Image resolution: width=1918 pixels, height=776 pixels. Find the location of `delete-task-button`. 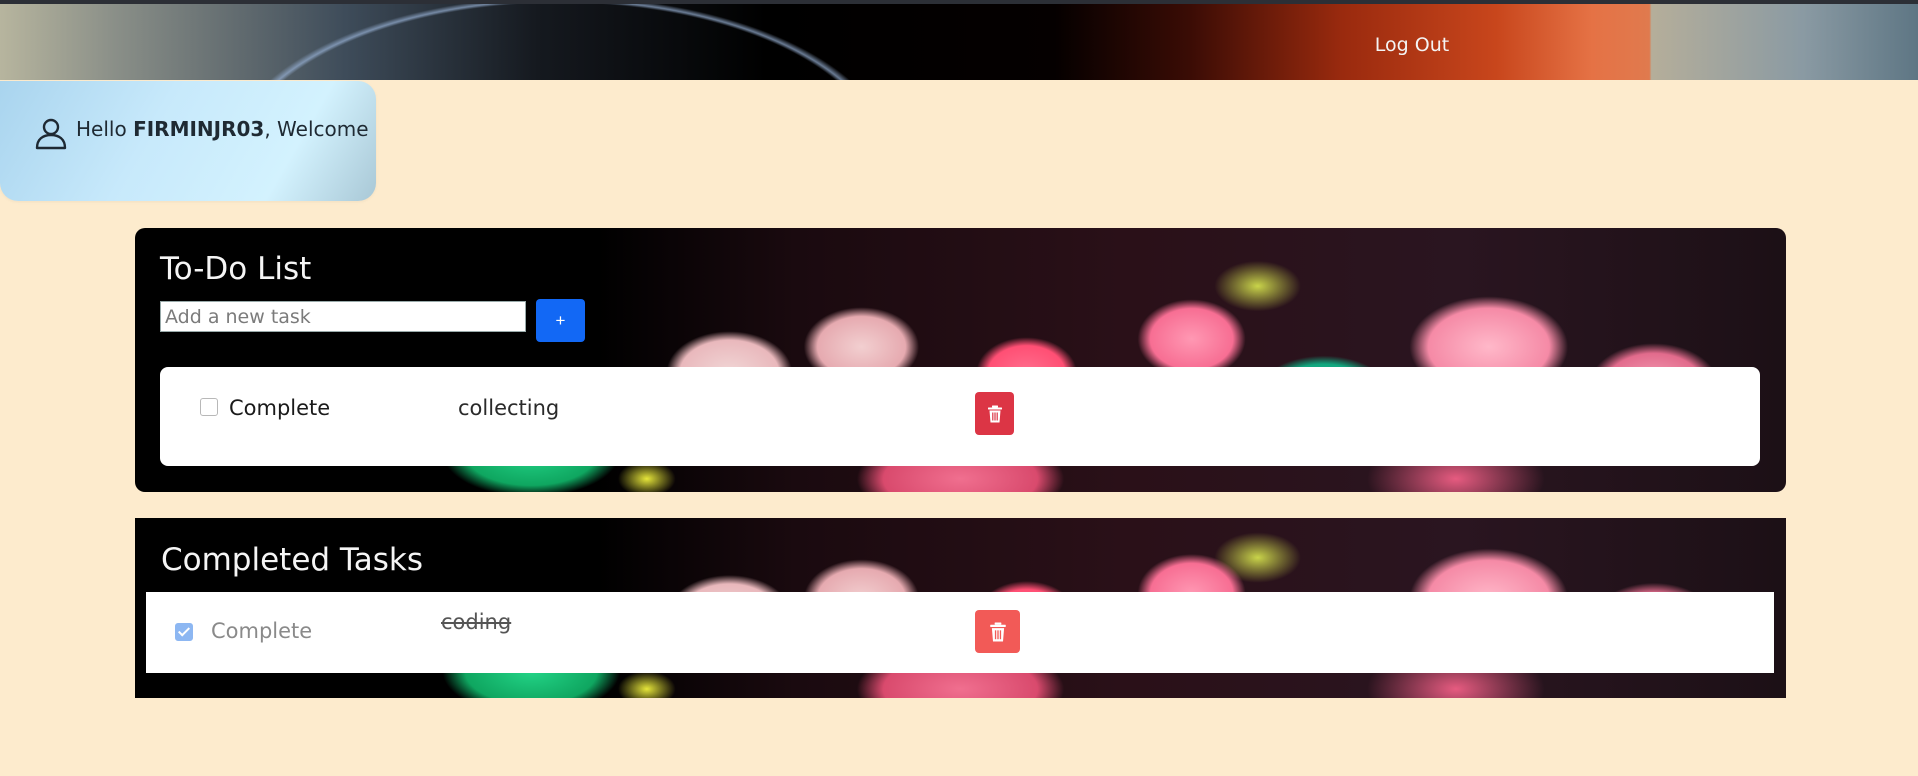

delete-task-button is located at coordinates (994, 413).